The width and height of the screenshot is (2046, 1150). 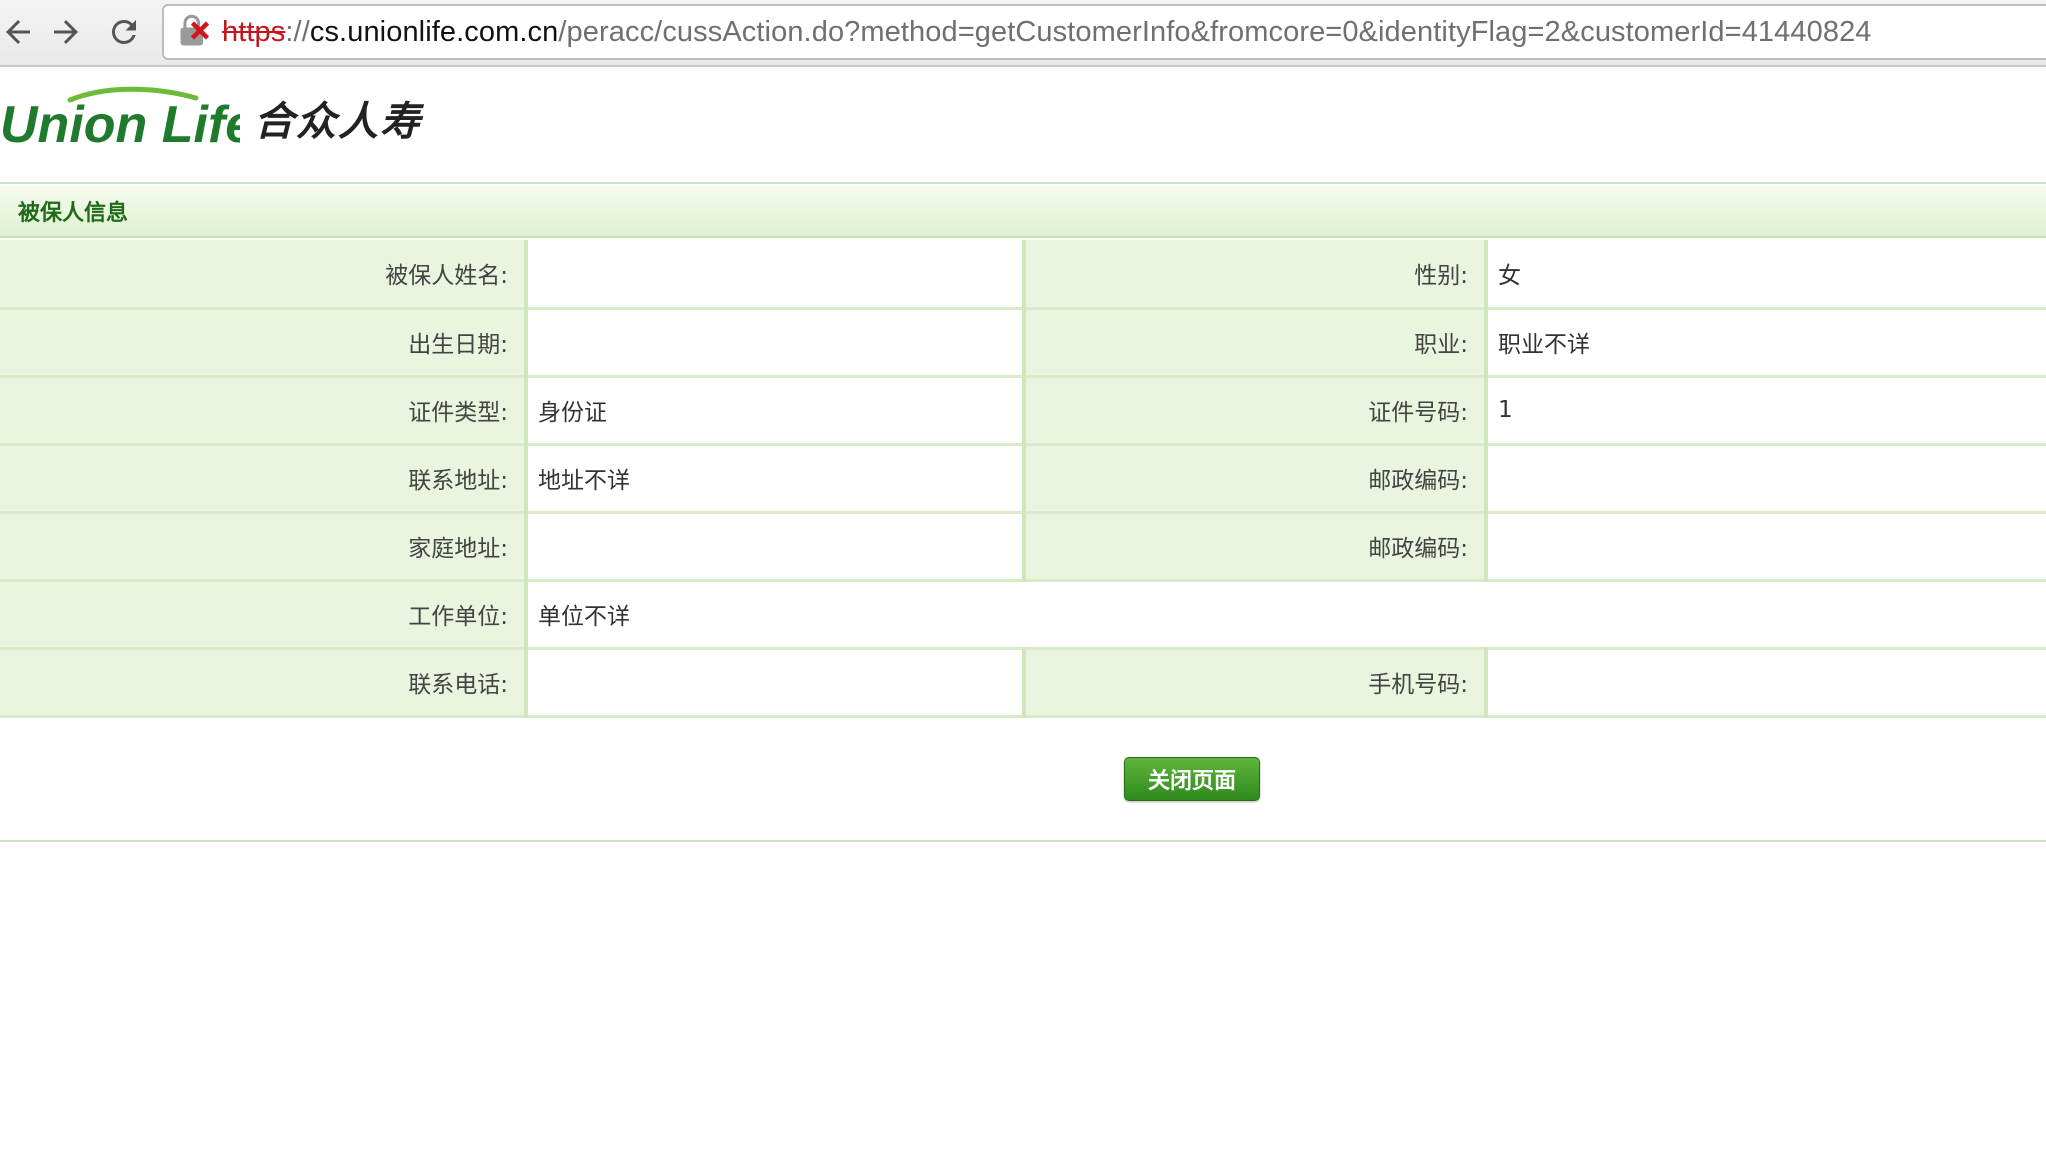 What do you see at coordinates (73, 213) in the screenshot?
I see `section-title: 被保人信息` at bounding box center [73, 213].